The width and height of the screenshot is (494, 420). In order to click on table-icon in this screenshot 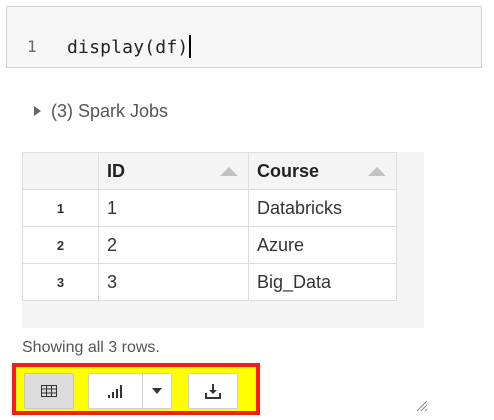, I will do `click(49, 391)`.